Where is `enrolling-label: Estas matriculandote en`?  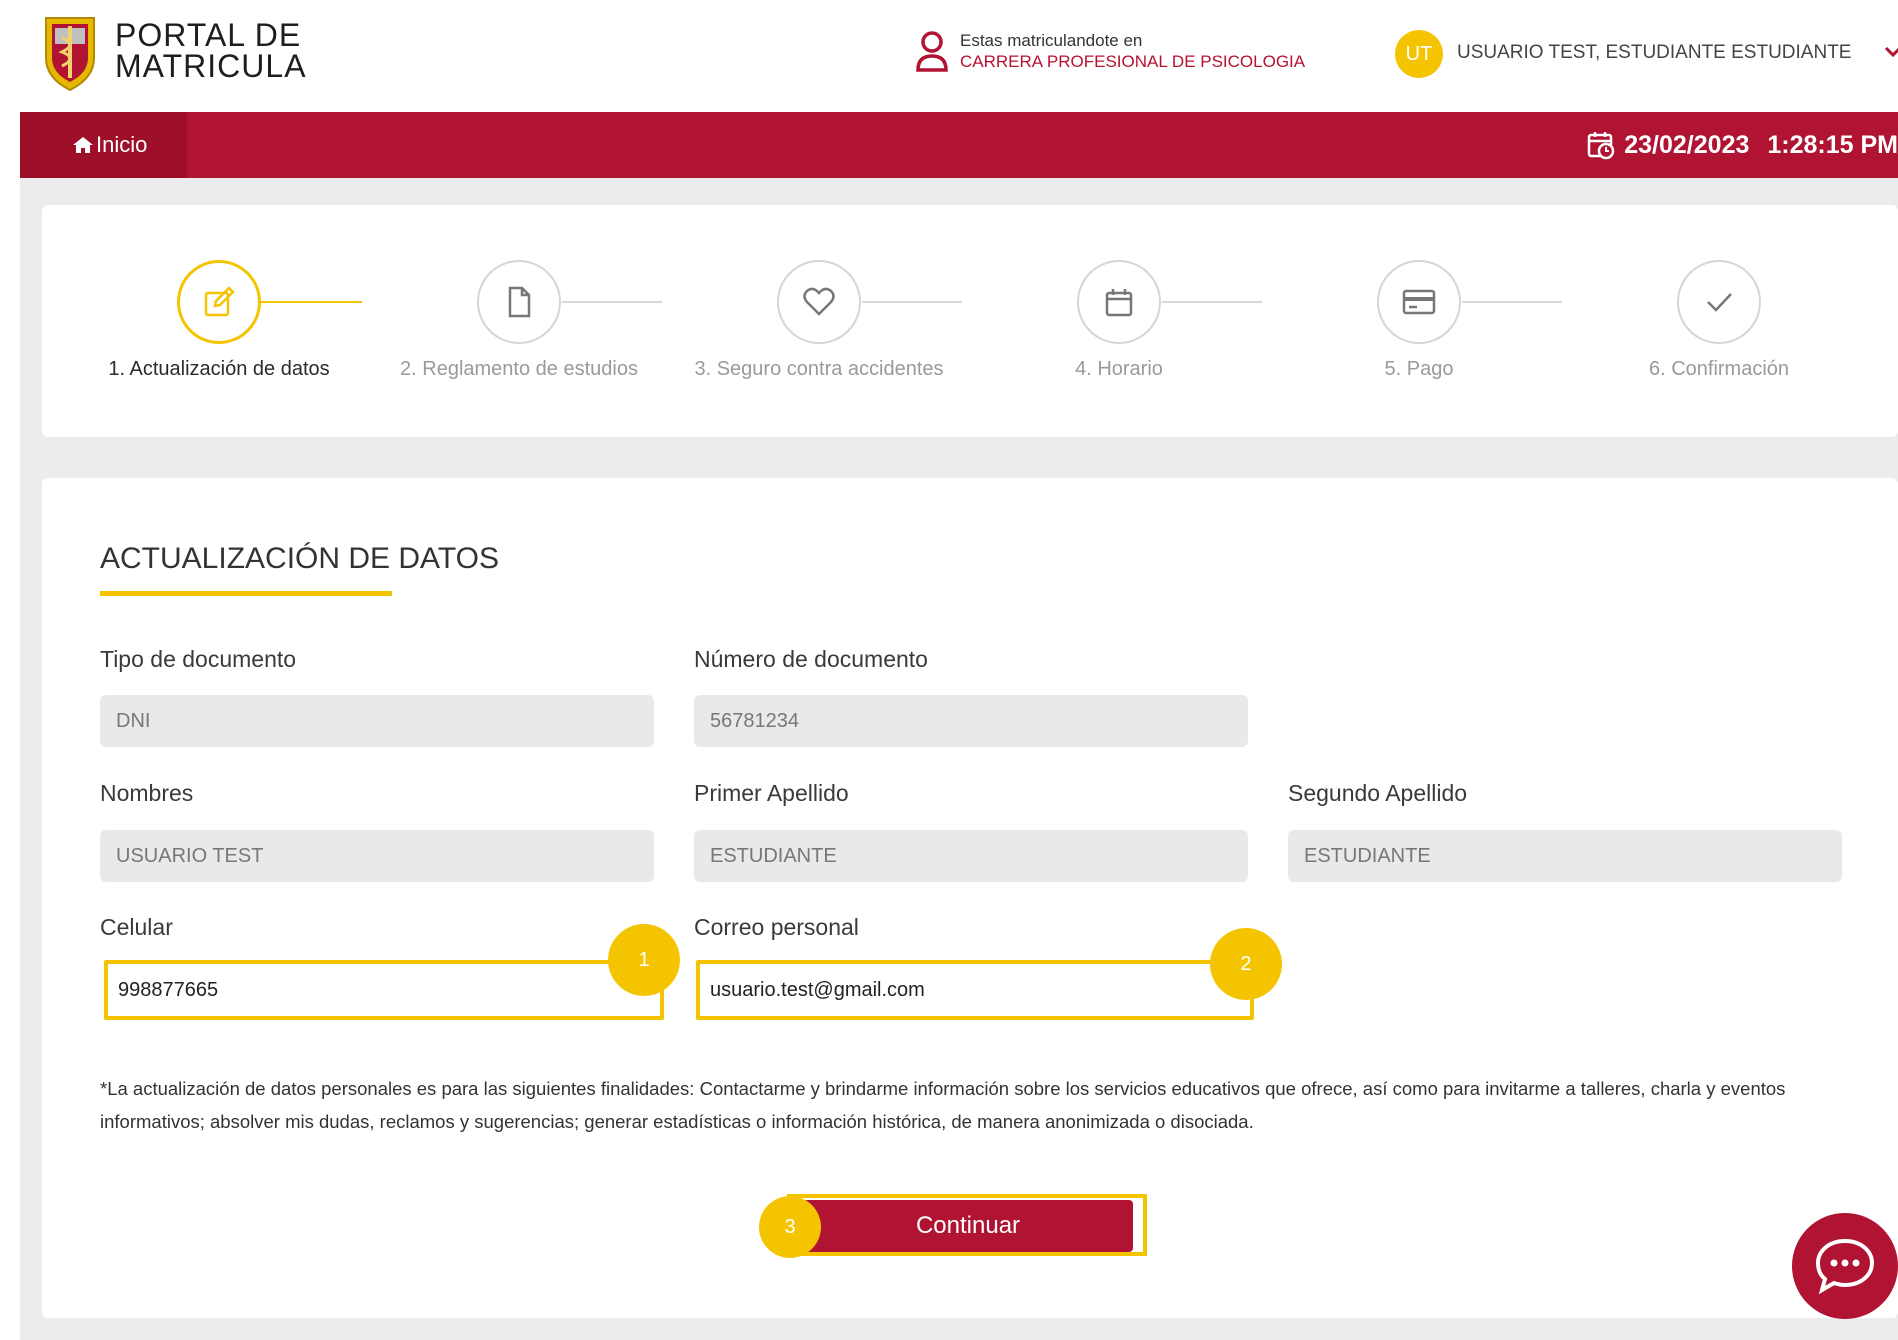 enrolling-label: Estas matriculandote en is located at coordinates (1051, 40).